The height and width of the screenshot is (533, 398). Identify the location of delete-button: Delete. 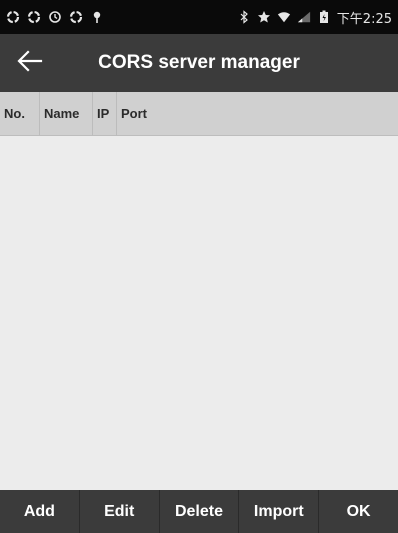
(200, 511).